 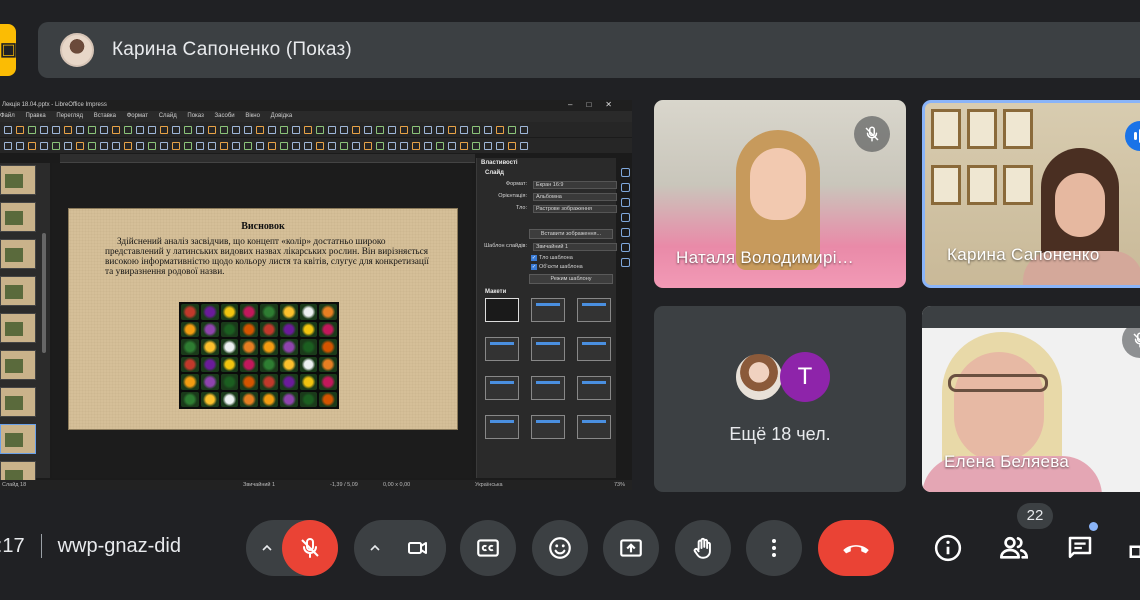 I want to click on info-icon, so click(x=948, y=548).